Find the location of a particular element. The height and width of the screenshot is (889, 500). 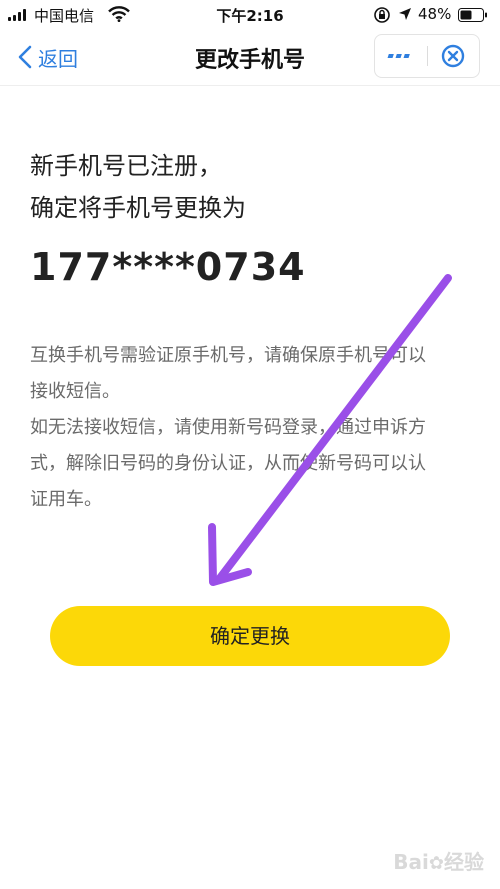

location-arrow-icon is located at coordinates (405, 14).